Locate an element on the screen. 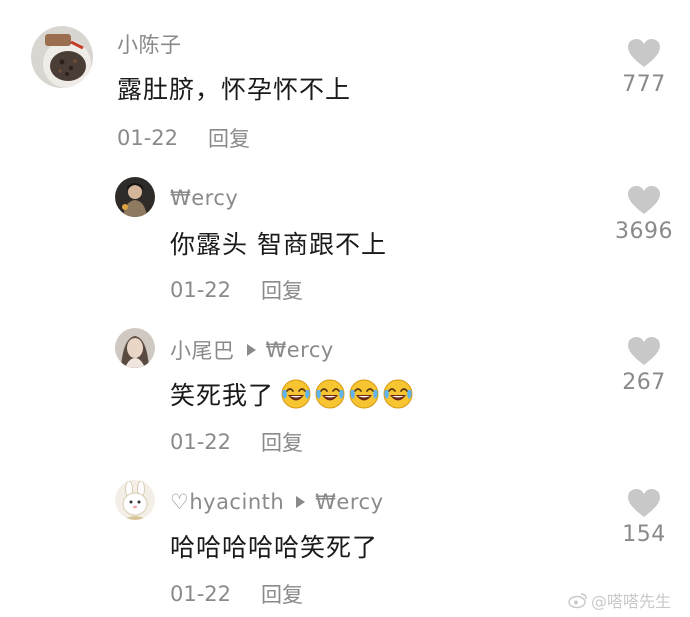  weibo-logo-icon is located at coordinates (577, 601).